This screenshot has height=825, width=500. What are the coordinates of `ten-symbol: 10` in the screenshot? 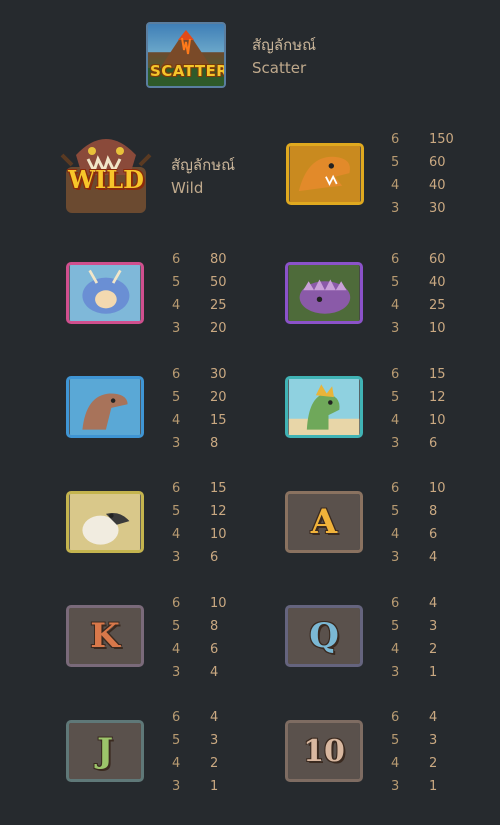 It's located at (324, 751).